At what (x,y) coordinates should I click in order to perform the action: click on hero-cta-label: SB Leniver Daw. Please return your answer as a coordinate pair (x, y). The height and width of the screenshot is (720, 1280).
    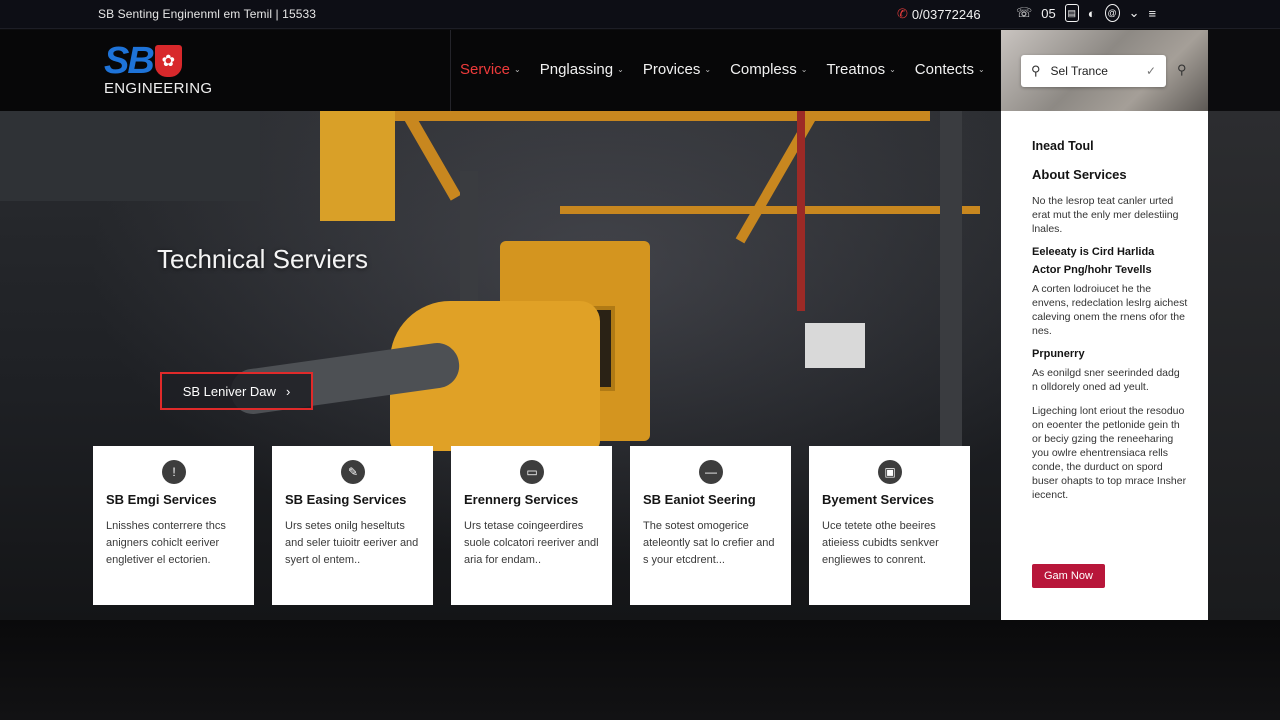
    Looking at the image, I should click on (229, 391).